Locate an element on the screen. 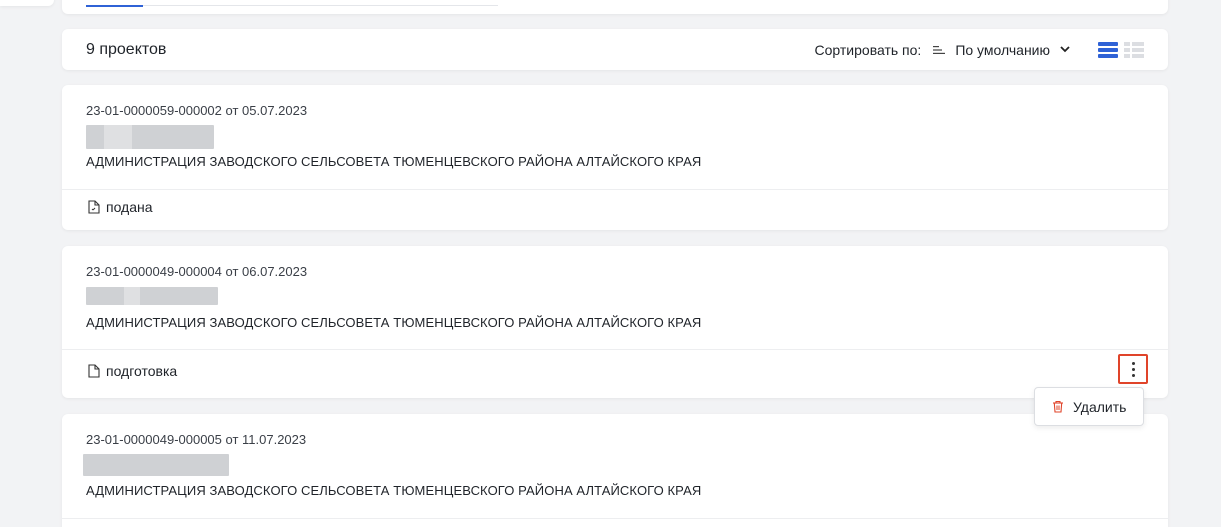  project-status: подана is located at coordinates (120, 207).